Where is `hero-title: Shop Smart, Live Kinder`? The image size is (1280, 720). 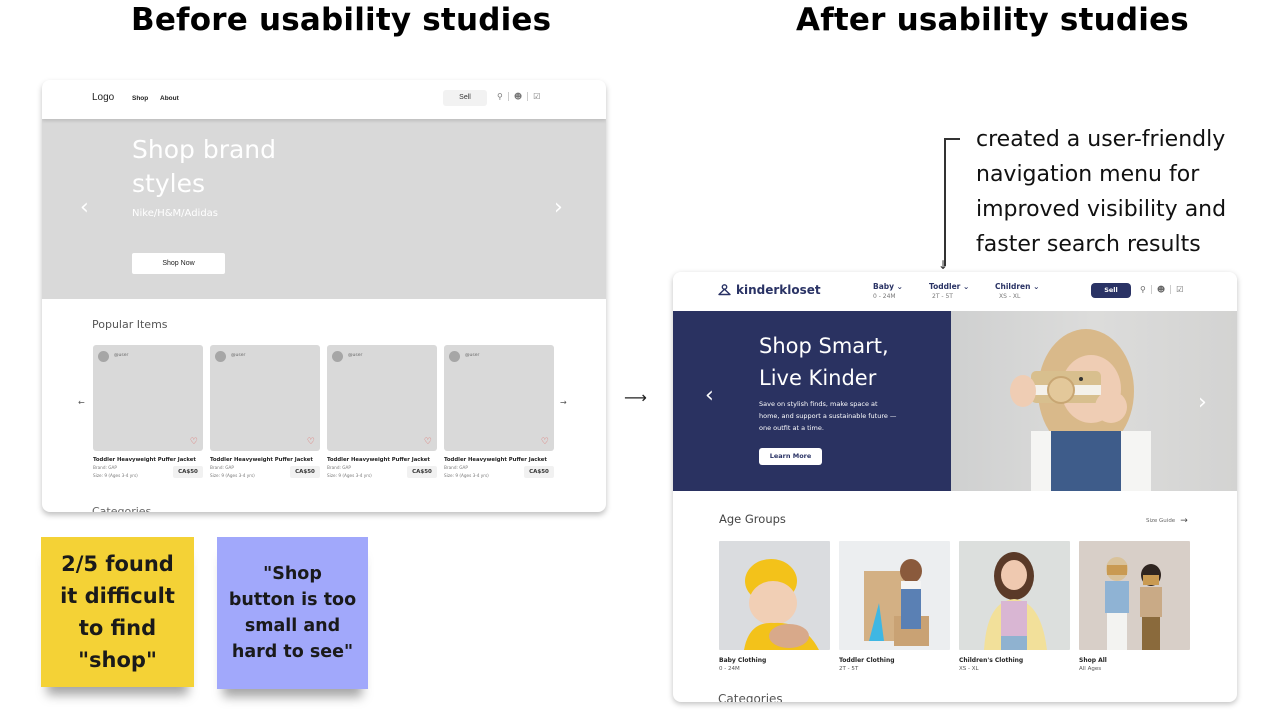
hero-title: Shop Smart, Live Kinder is located at coordinates (824, 362).